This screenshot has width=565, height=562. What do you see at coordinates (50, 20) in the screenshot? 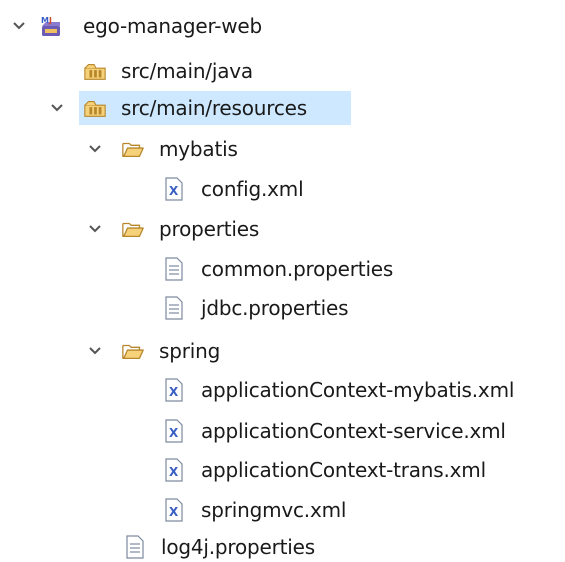
I see `svg-text: J` at bounding box center [50, 20].